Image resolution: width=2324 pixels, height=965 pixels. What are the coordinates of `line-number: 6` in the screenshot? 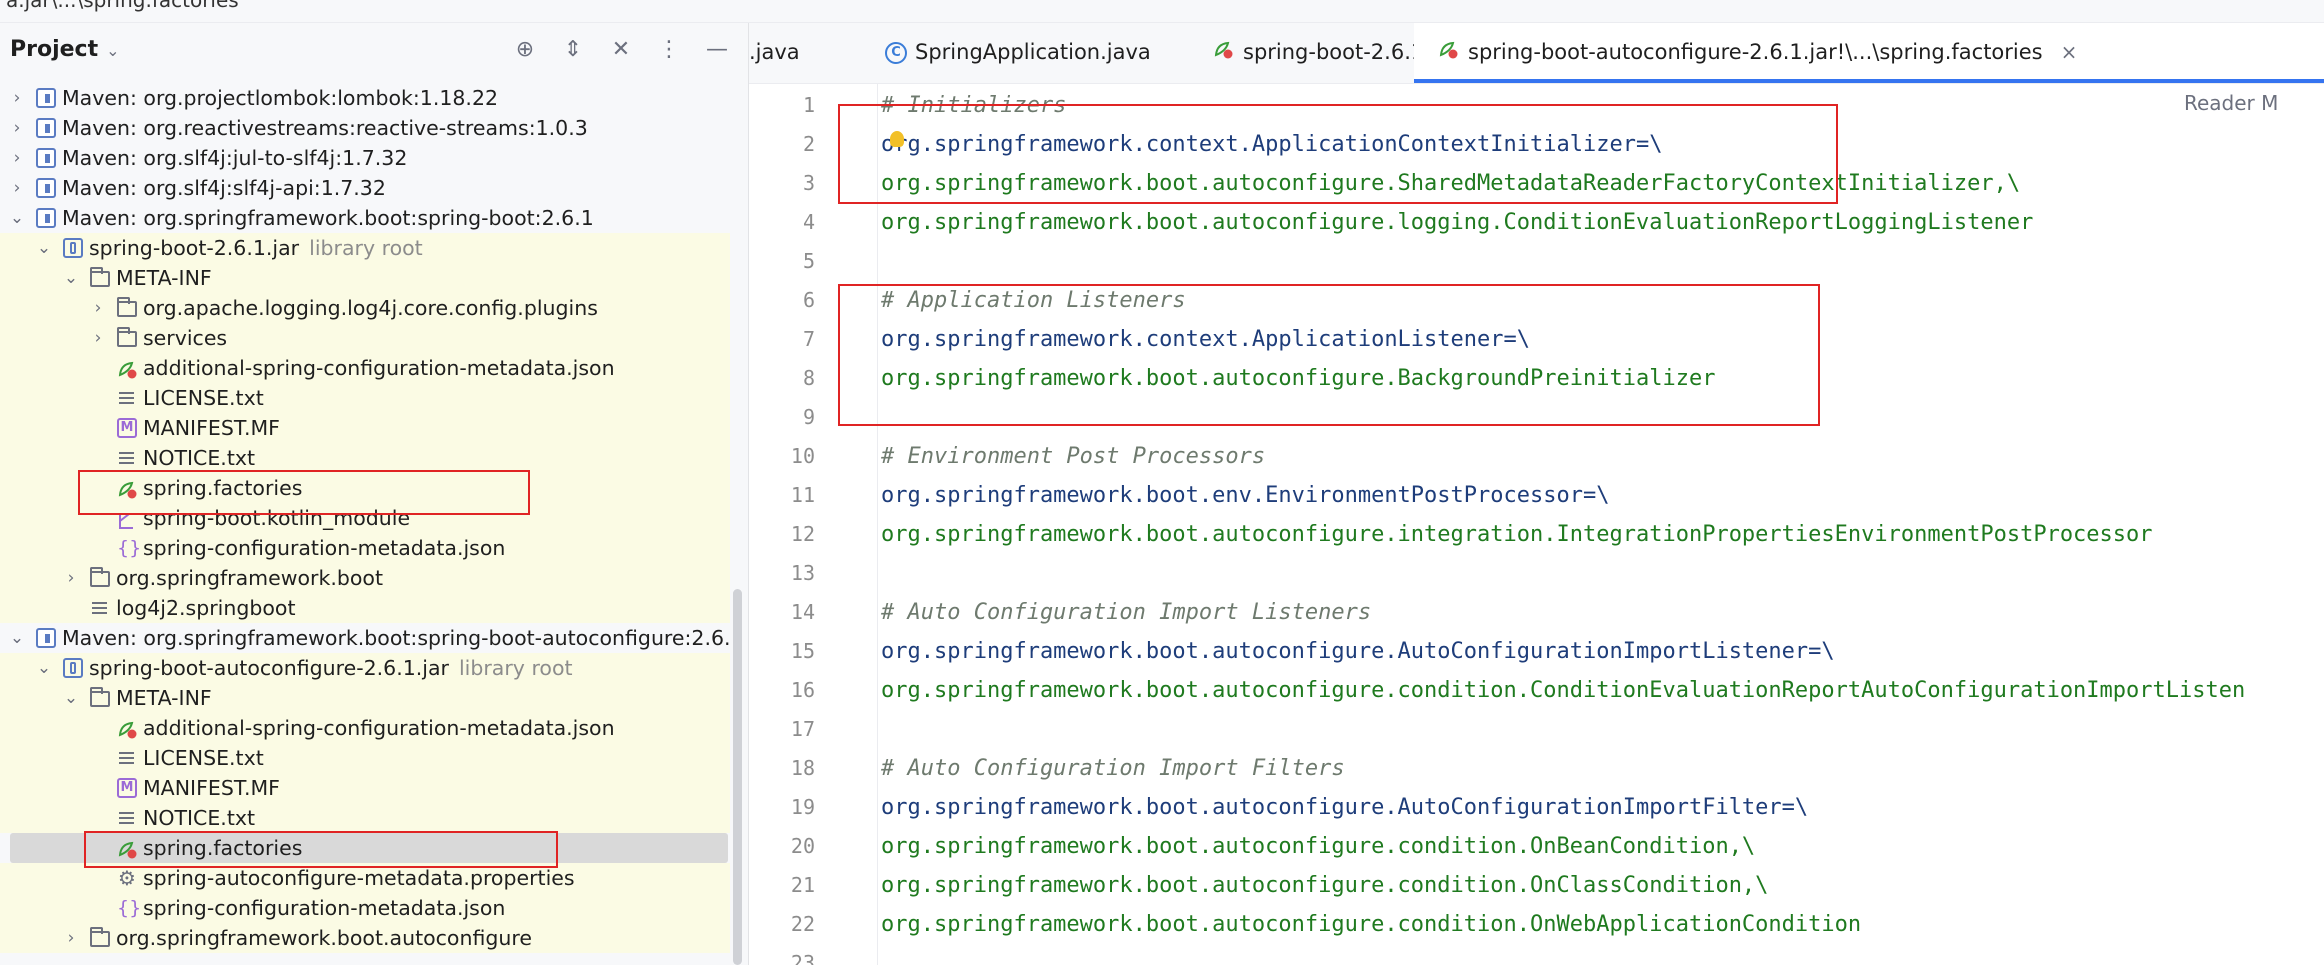 It's located at (808, 300).